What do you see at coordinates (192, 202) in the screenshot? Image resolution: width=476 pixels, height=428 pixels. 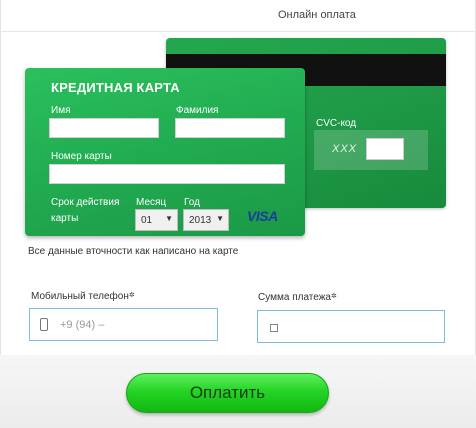 I see `year-label: Год` at bounding box center [192, 202].